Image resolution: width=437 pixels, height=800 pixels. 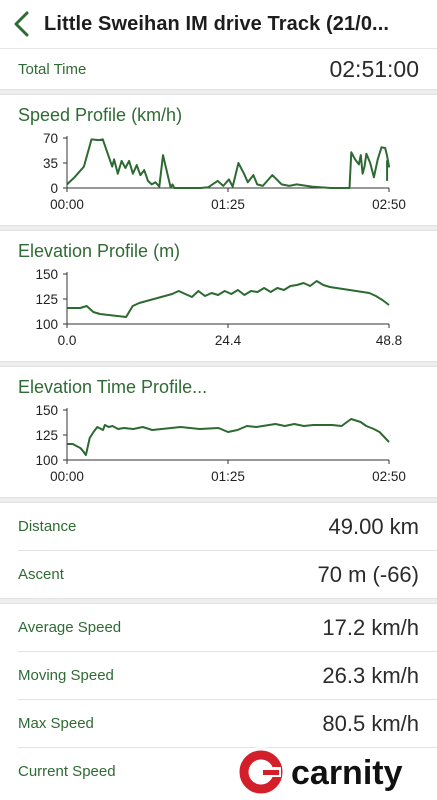 What do you see at coordinates (50, 138) in the screenshot?
I see `y-tick-label: 70` at bounding box center [50, 138].